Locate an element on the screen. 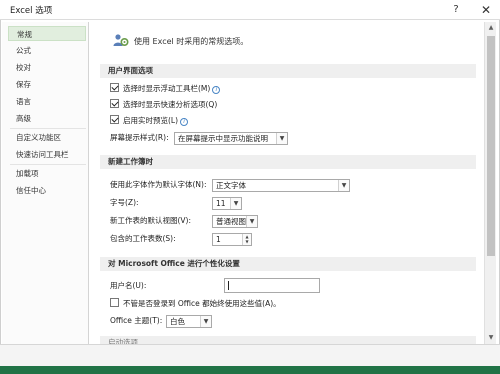 This screenshot has height=374, width=500. font-size-label: 字号(Z): is located at coordinates (124, 202).